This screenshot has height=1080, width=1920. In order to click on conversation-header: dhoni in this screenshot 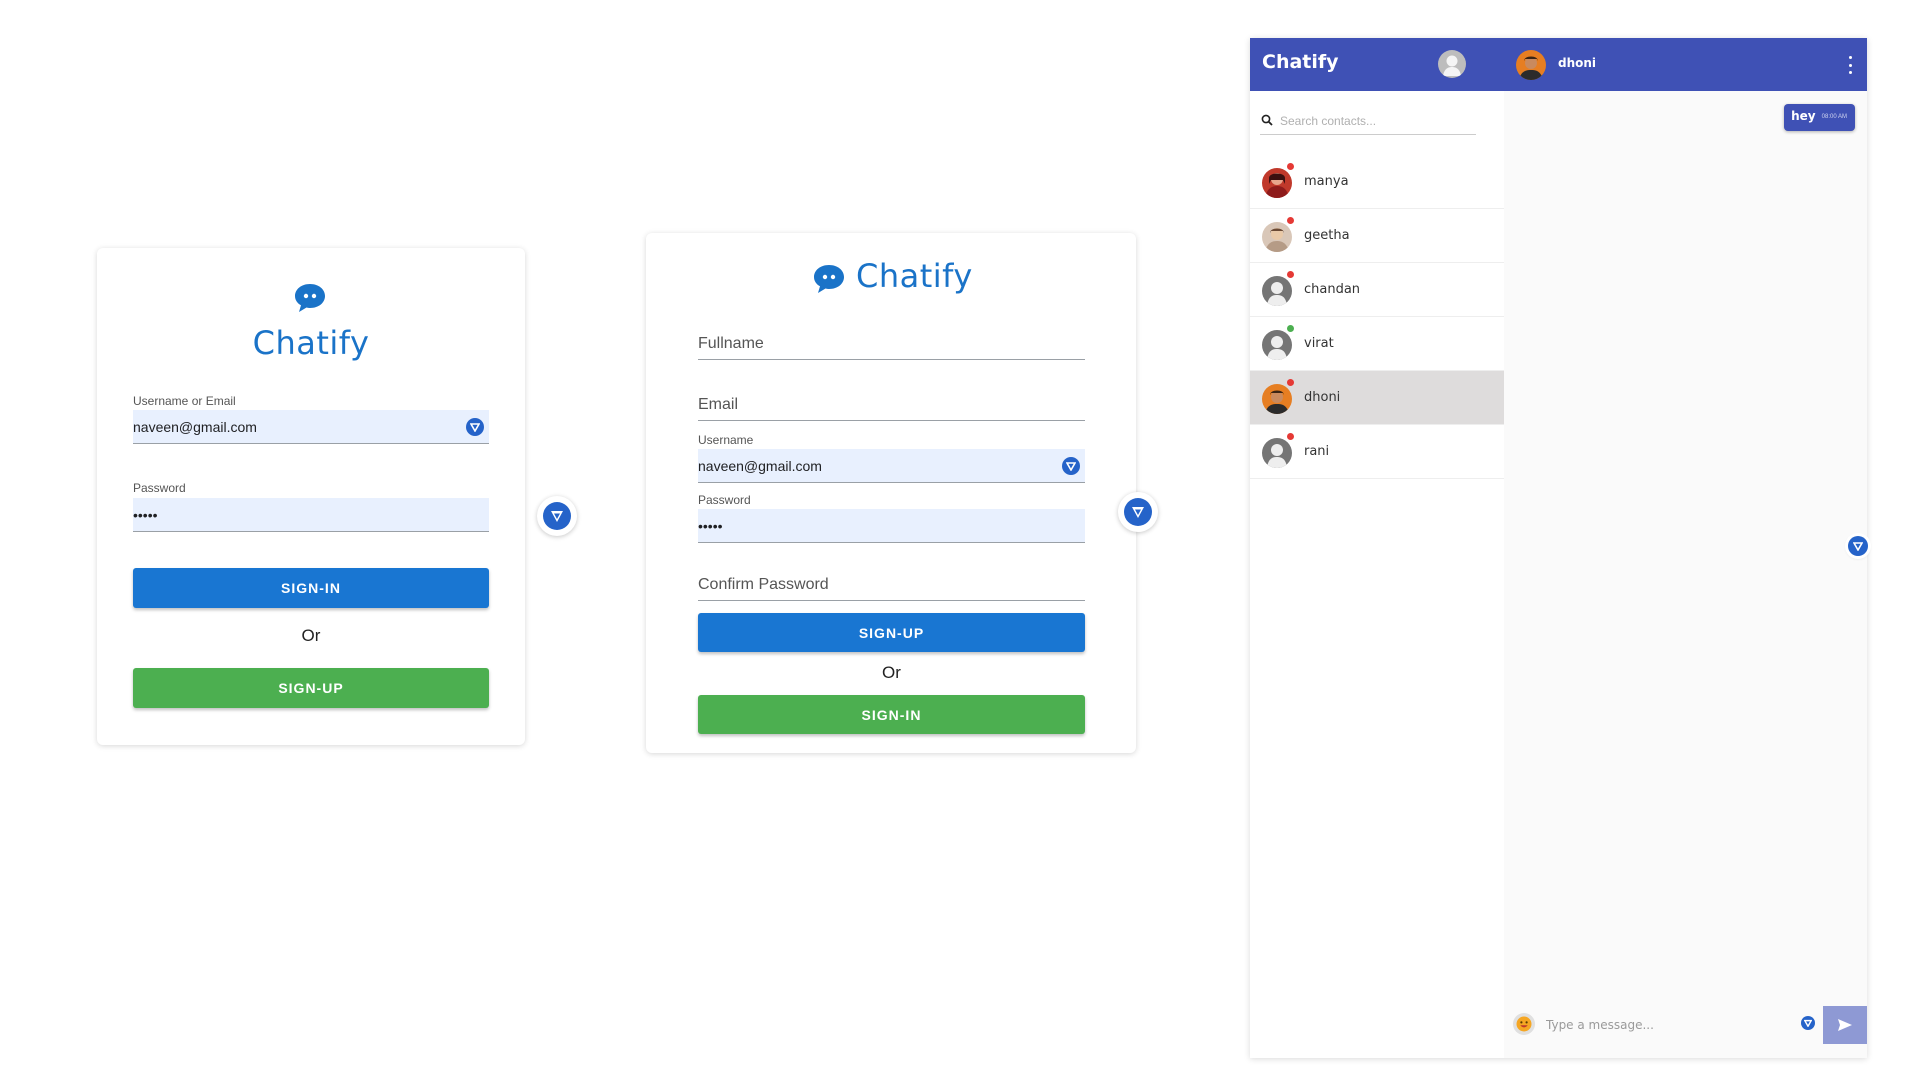, I will do `click(1685, 64)`.